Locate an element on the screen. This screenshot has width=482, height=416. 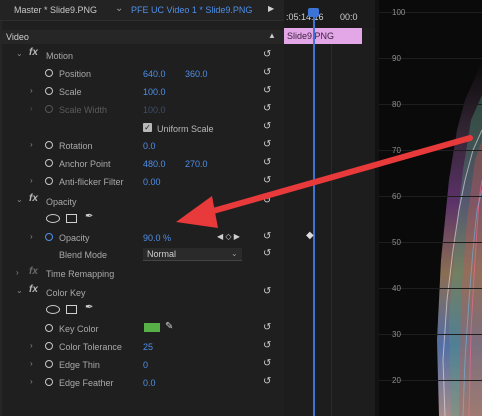
arrow-head is located at coordinates (197, 212).